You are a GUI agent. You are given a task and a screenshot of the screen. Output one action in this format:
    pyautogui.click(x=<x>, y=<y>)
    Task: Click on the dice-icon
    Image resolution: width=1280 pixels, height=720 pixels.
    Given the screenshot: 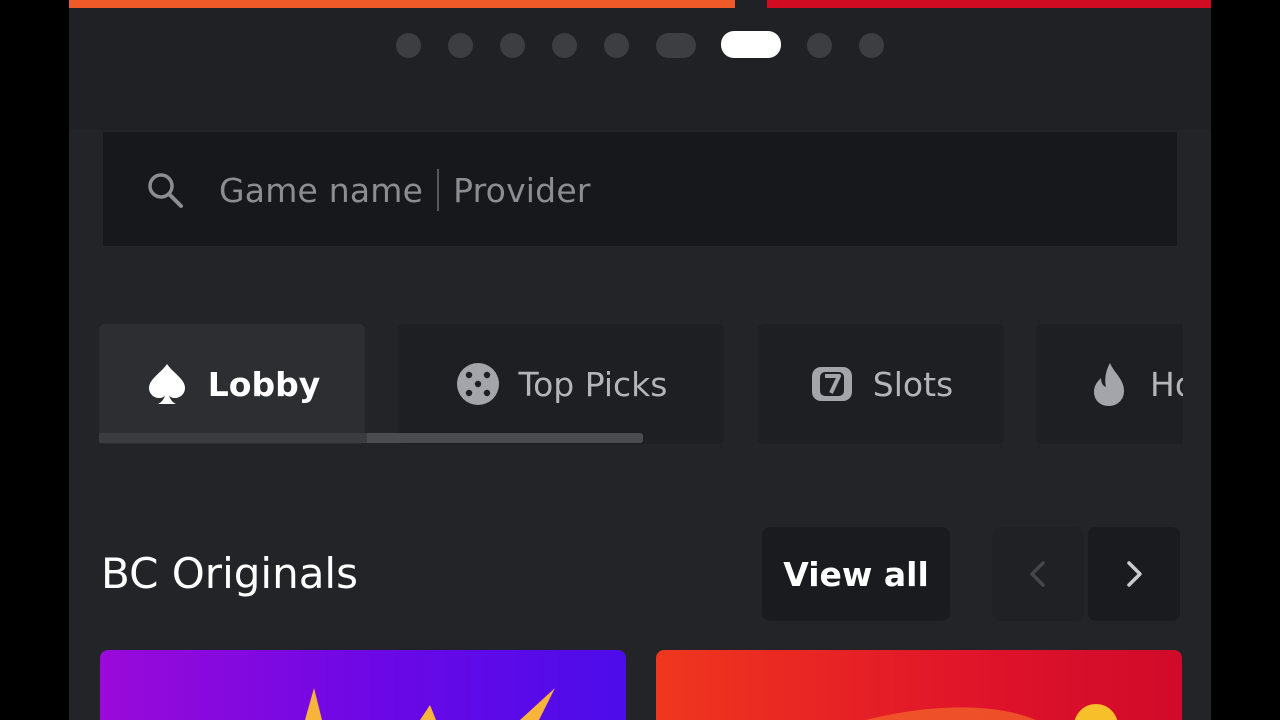 What is the action you would take?
    pyautogui.click(x=477, y=384)
    